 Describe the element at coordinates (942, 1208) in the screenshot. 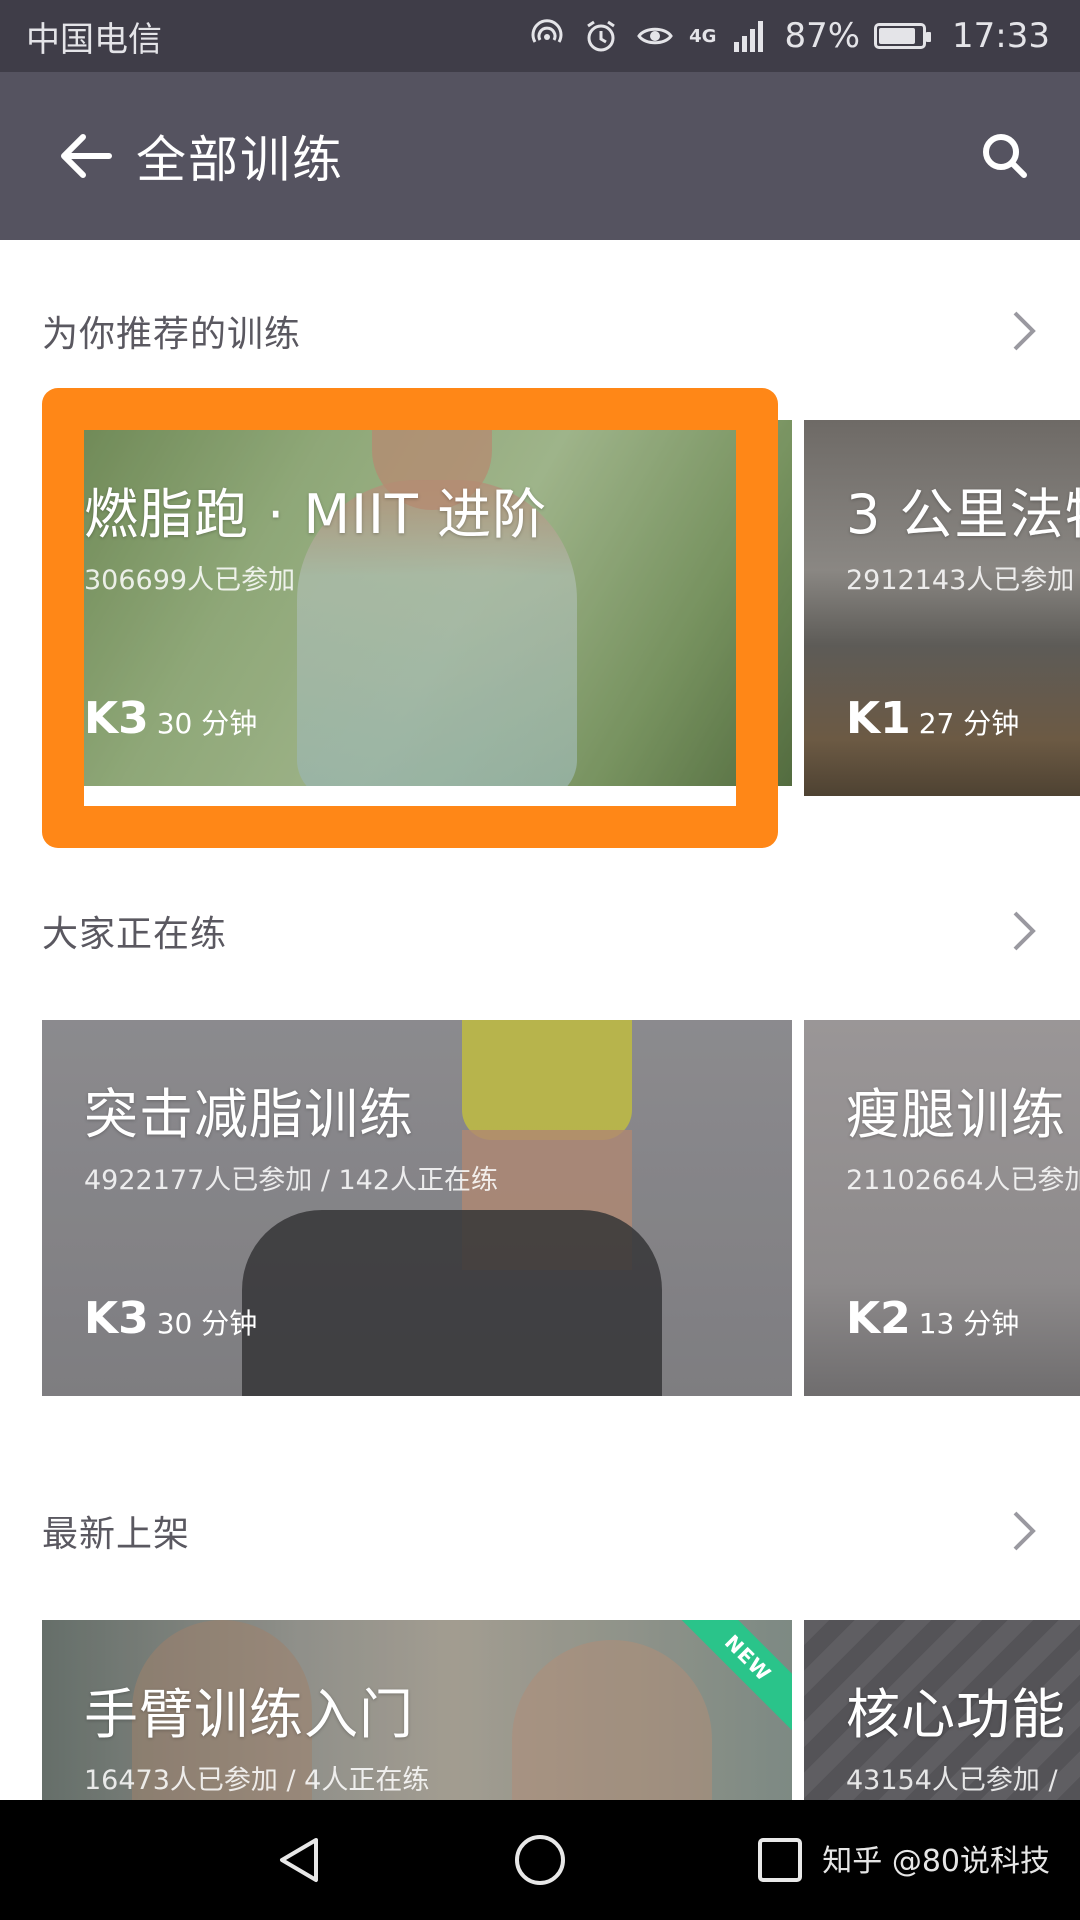

I see `training-card: 瘦腿训练 21102664人已参加 K2 13 分钟` at that location.